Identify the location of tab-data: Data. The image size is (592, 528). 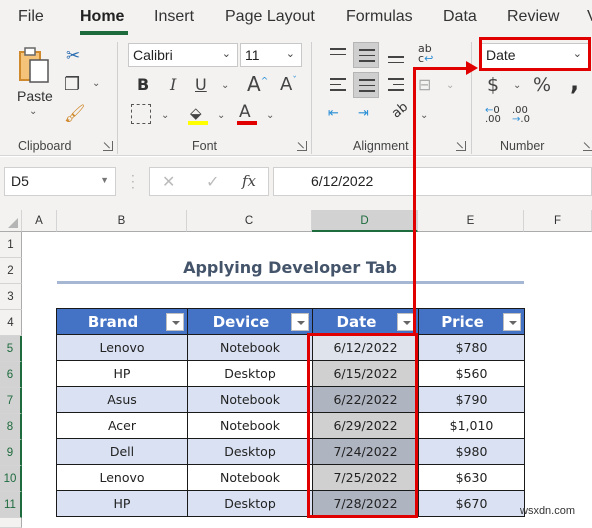
(460, 17).